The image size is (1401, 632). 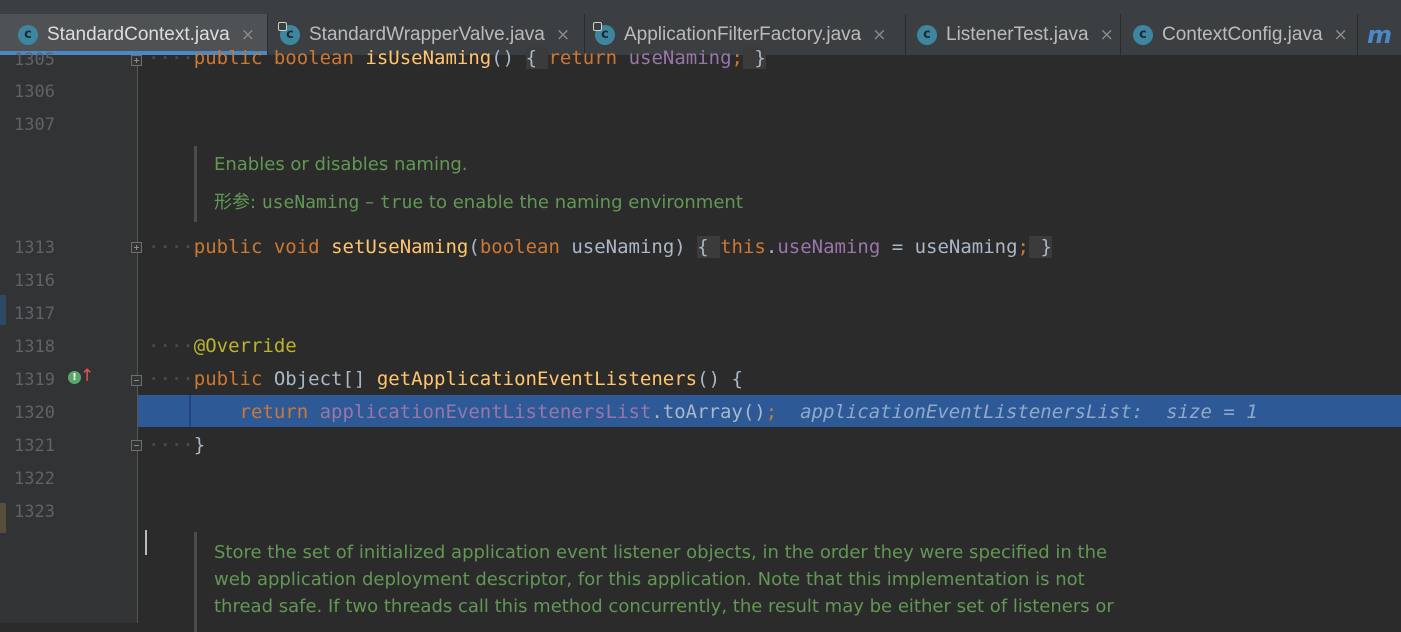 I want to click on line-number: 1322, so click(x=34, y=479).